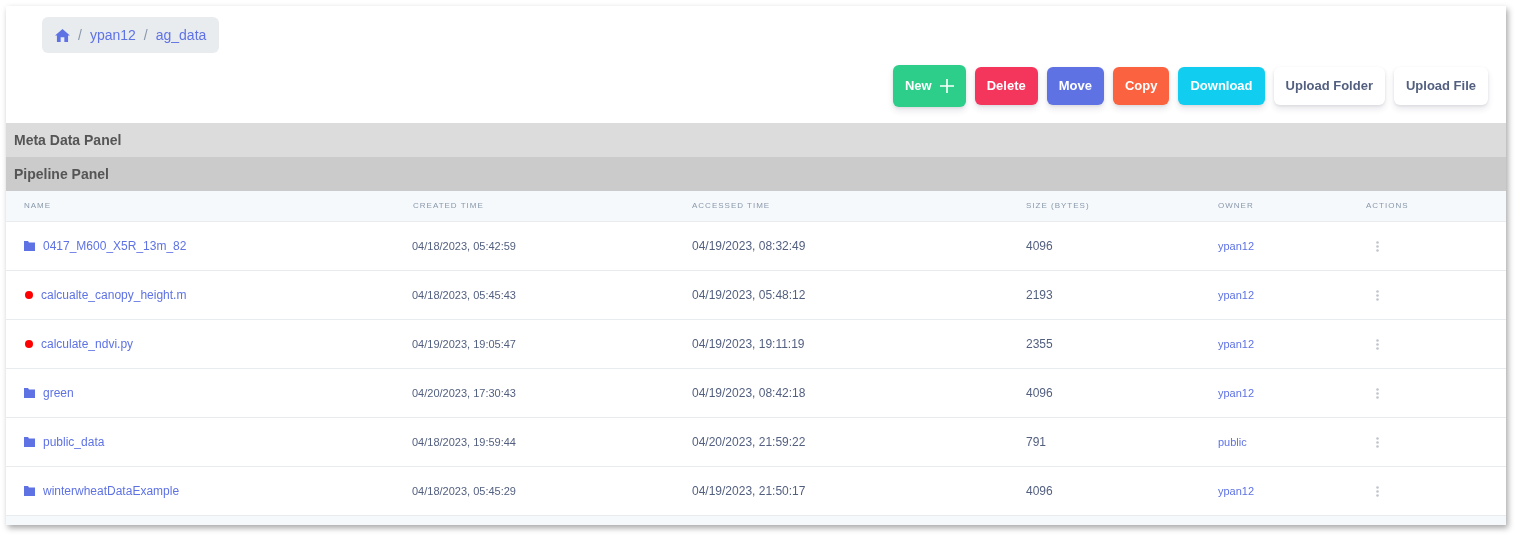  Describe the element at coordinates (38, 206) in the screenshot. I see `column-header: NAME` at that location.